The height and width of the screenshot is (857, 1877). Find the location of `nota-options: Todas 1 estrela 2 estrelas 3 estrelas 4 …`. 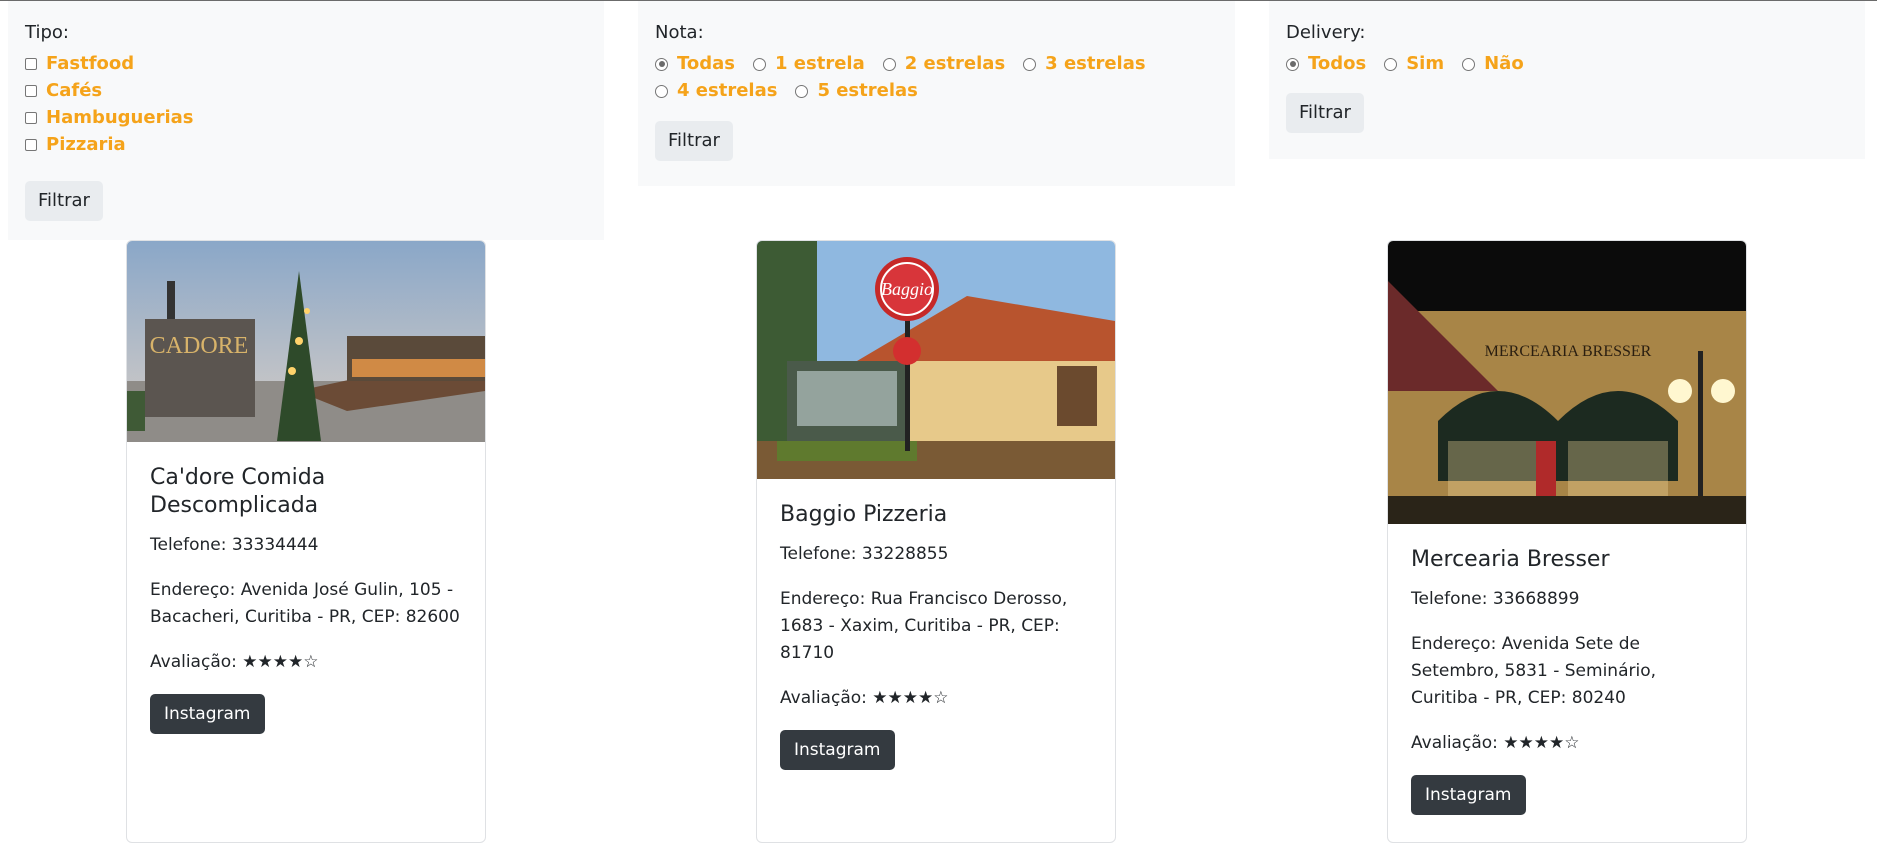

nota-options: Todas 1 estrela 2 estrelas 3 estrelas 4 … is located at coordinates (925, 77).